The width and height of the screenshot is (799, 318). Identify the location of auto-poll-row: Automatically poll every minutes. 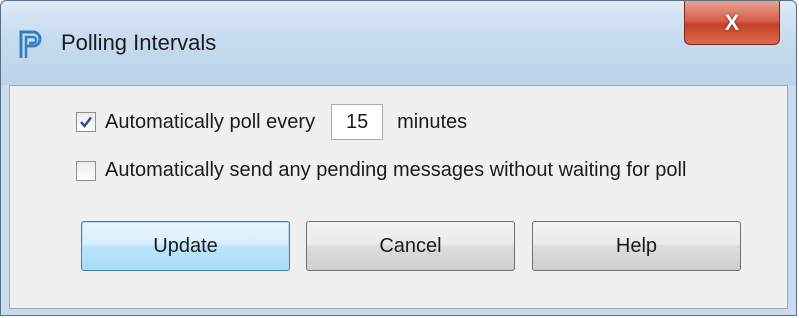
(271, 122).